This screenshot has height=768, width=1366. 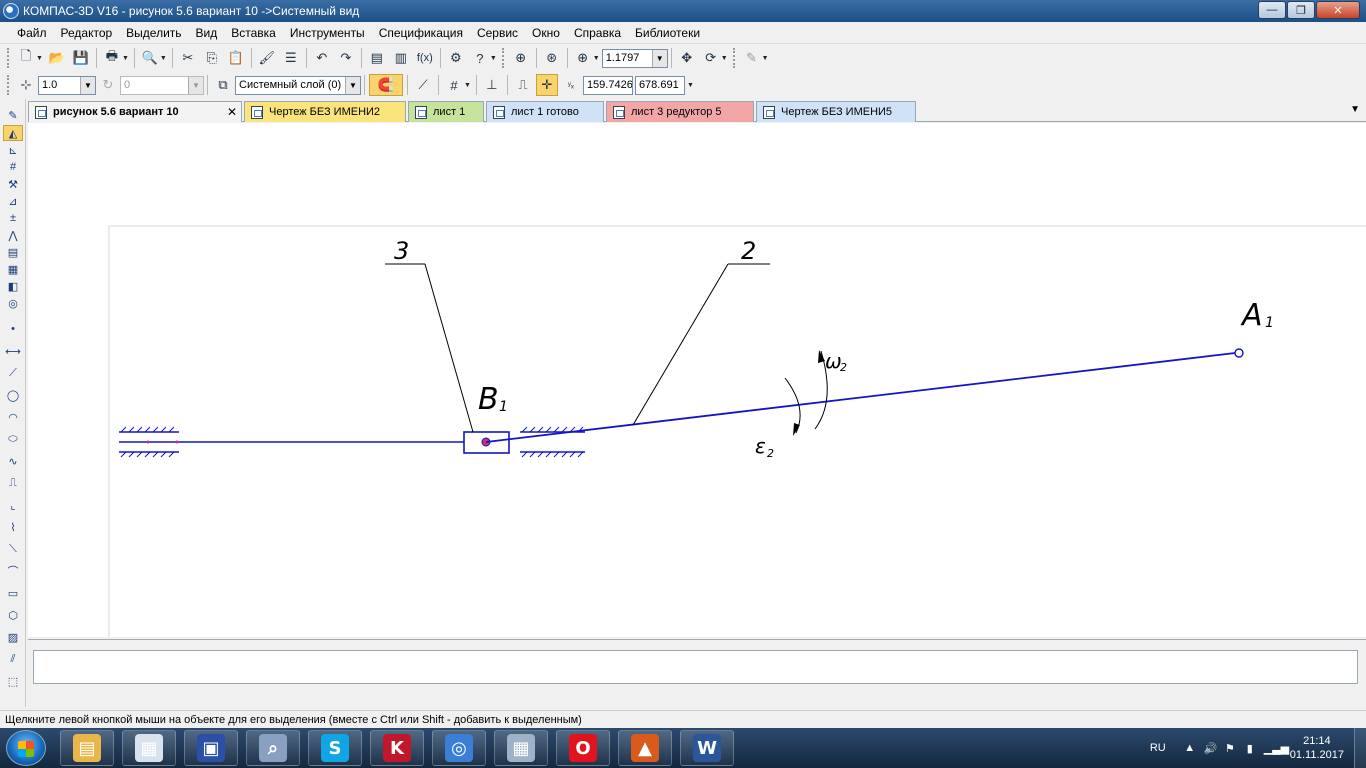 I want to click on edit-icon: ⚒, so click(x=13, y=184).